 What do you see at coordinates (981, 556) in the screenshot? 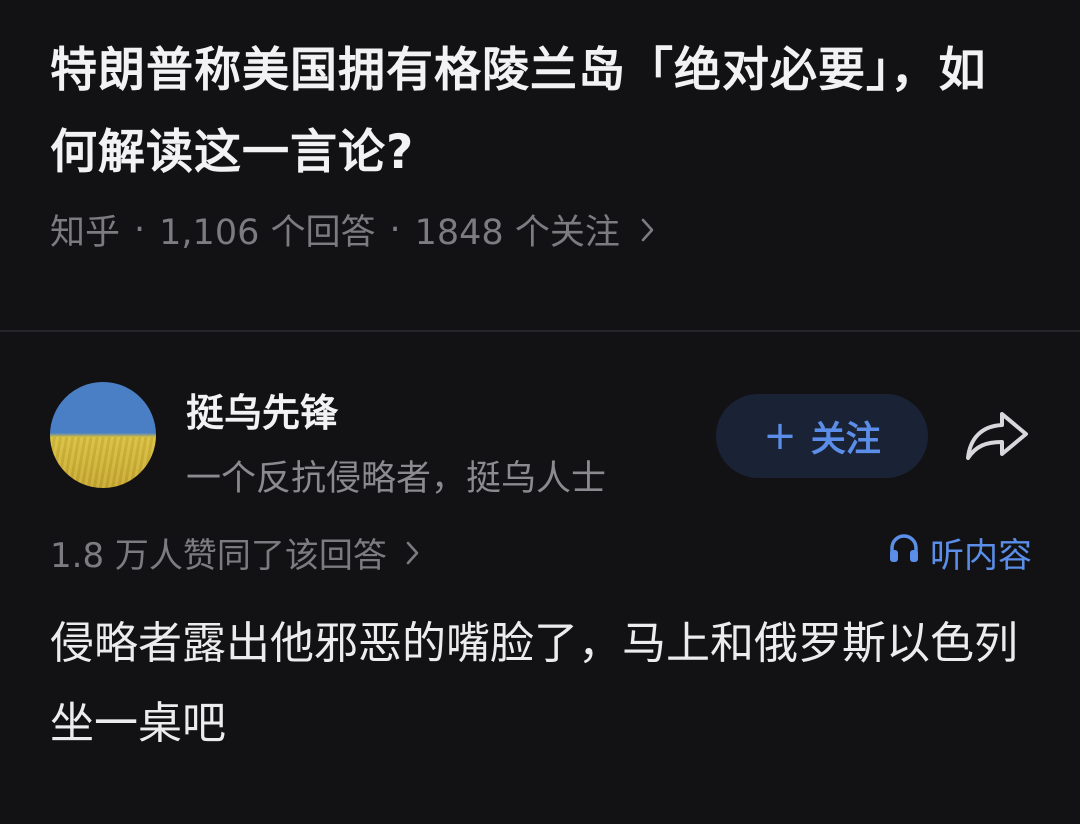
I see `listen-label: 听内容` at bounding box center [981, 556].